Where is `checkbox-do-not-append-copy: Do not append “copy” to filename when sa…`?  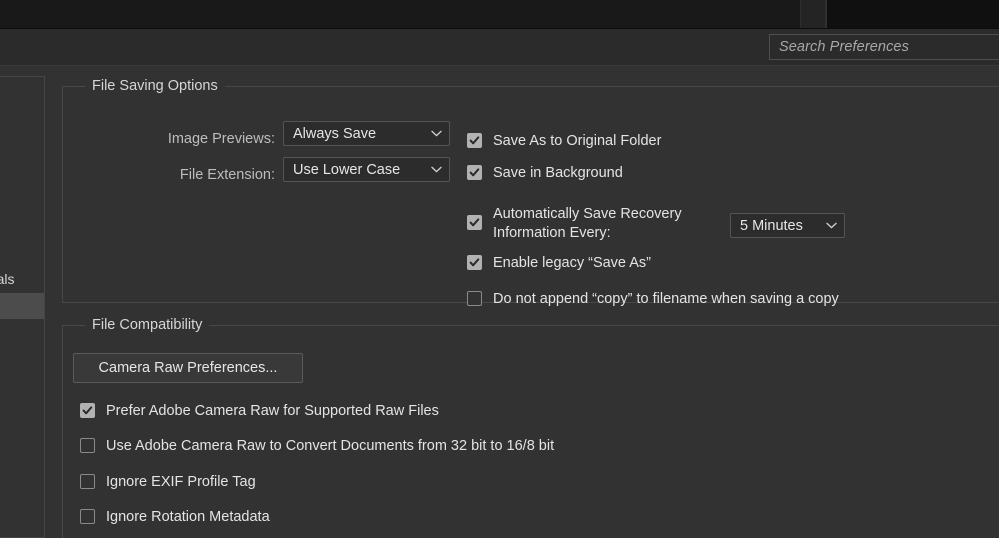 checkbox-do-not-append-copy: Do not append “copy” to filename when sa… is located at coordinates (653, 299).